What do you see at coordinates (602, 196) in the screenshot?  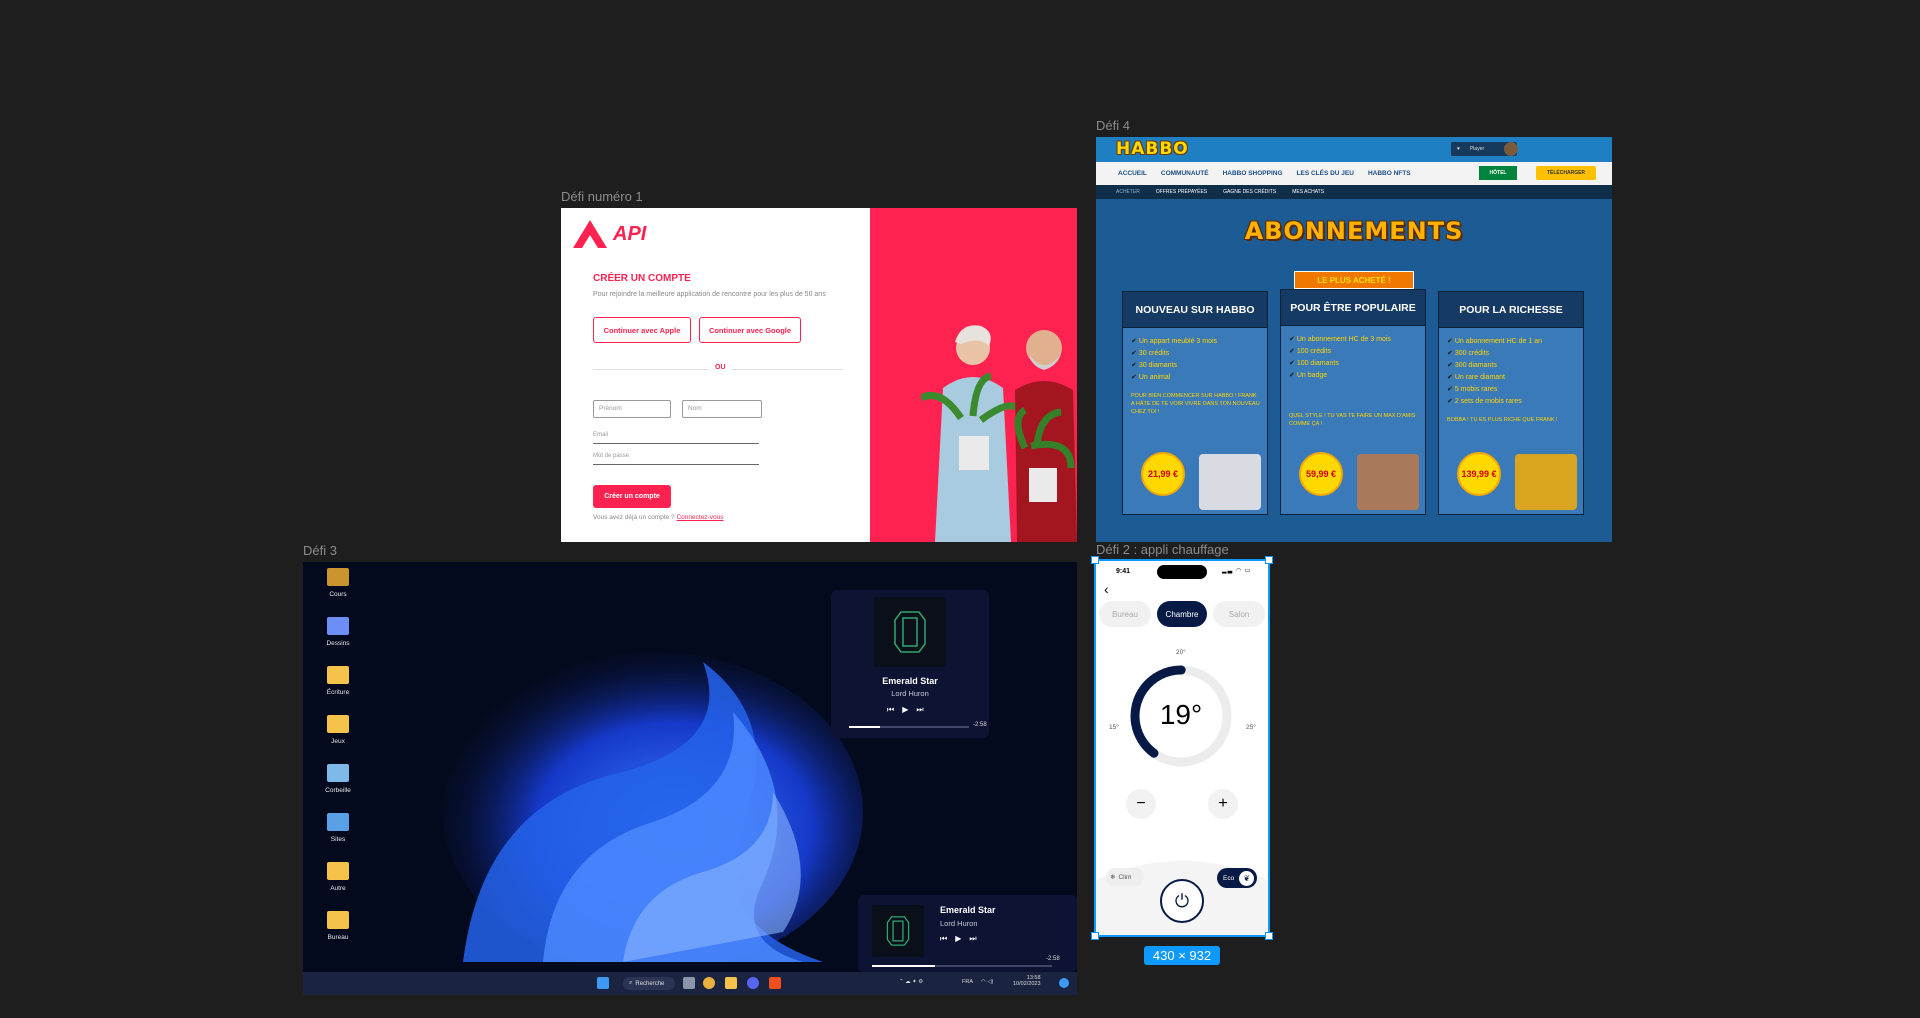 I see `frame-label-defi1: Défi numéro 1` at bounding box center [602, 196].